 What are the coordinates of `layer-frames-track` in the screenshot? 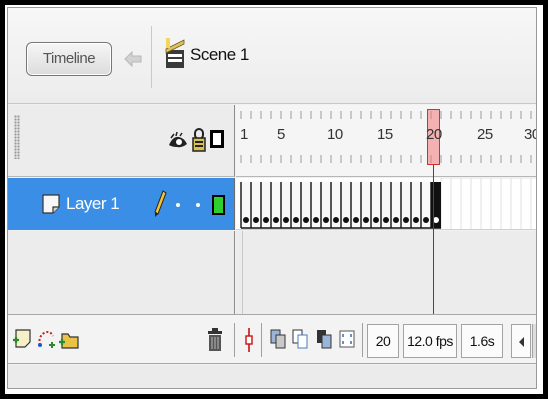 It's located at (386, 204).